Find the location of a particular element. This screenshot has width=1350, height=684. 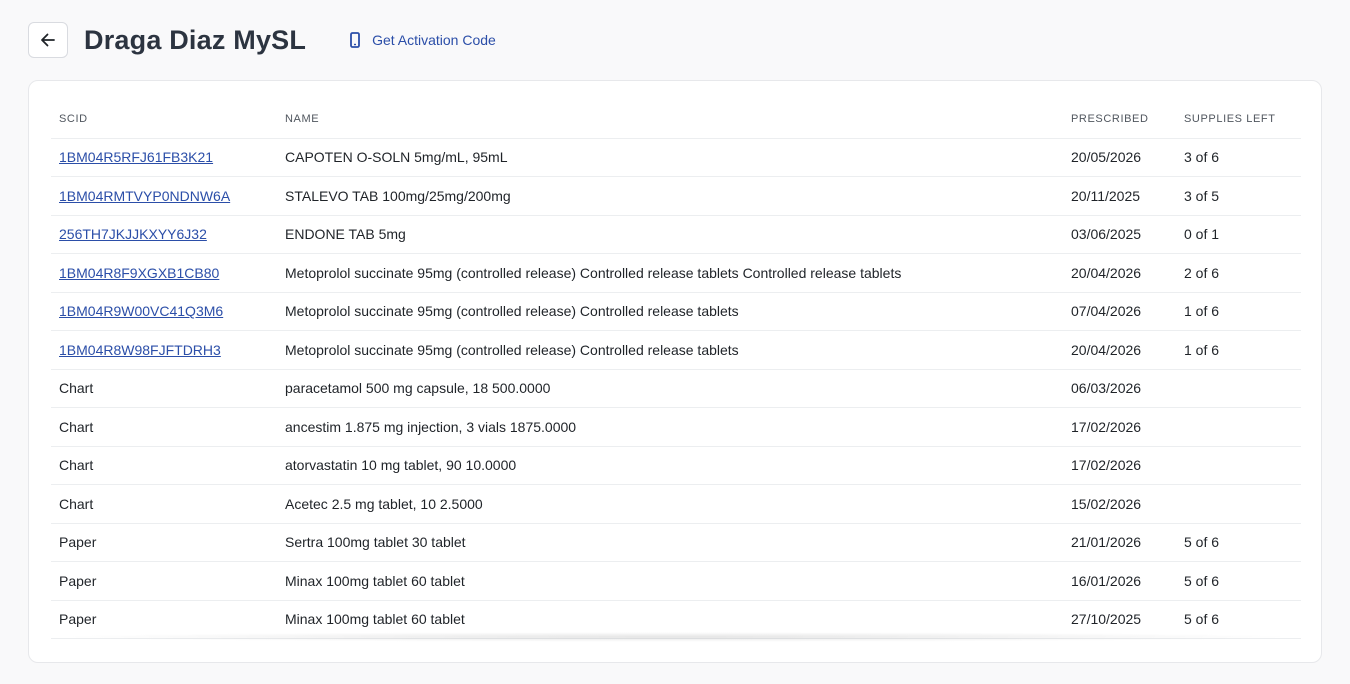

cell-scid: 1BM04R8W98FJFTDRH3 is located at coordinates (164, 350).